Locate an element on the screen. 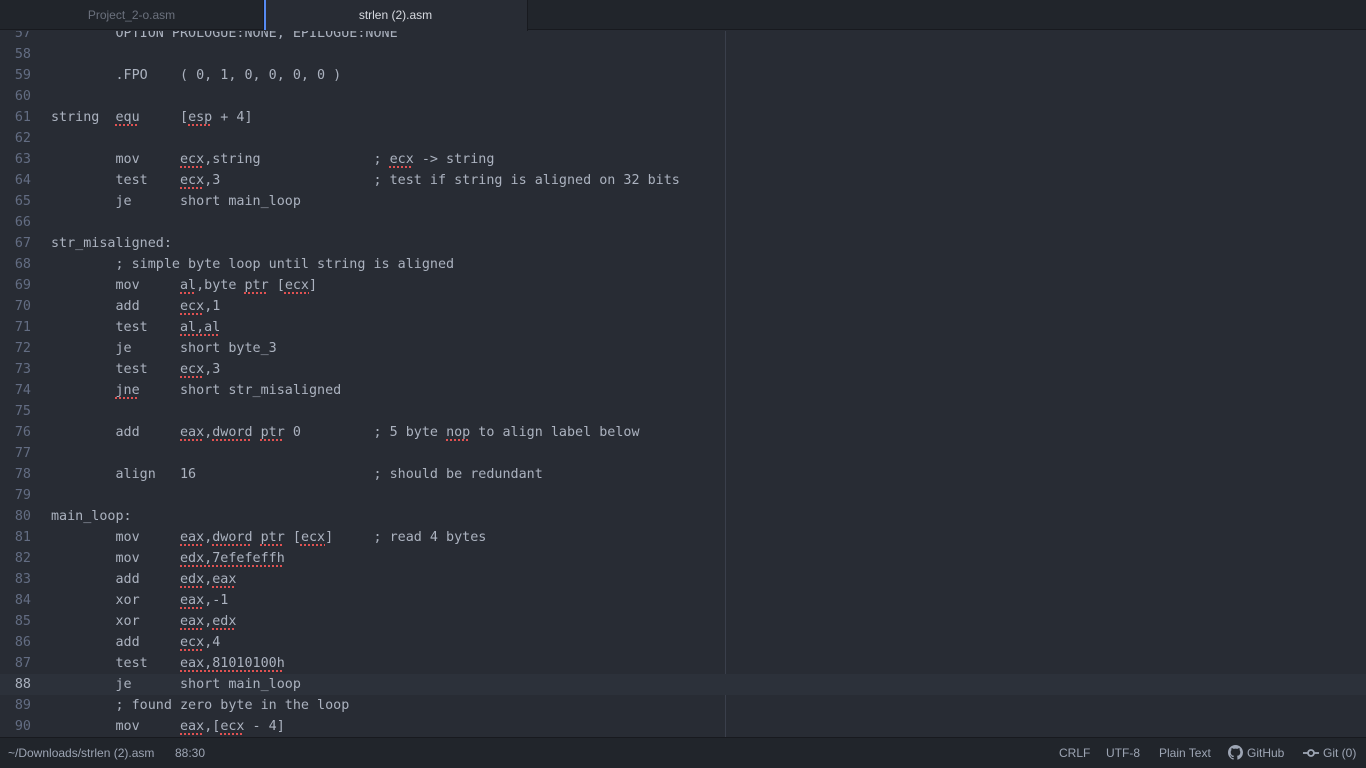 Image resolution: width=1366 pixels, height=768 pixels. spell-error-word: eax is located at coordinates (192, 537).